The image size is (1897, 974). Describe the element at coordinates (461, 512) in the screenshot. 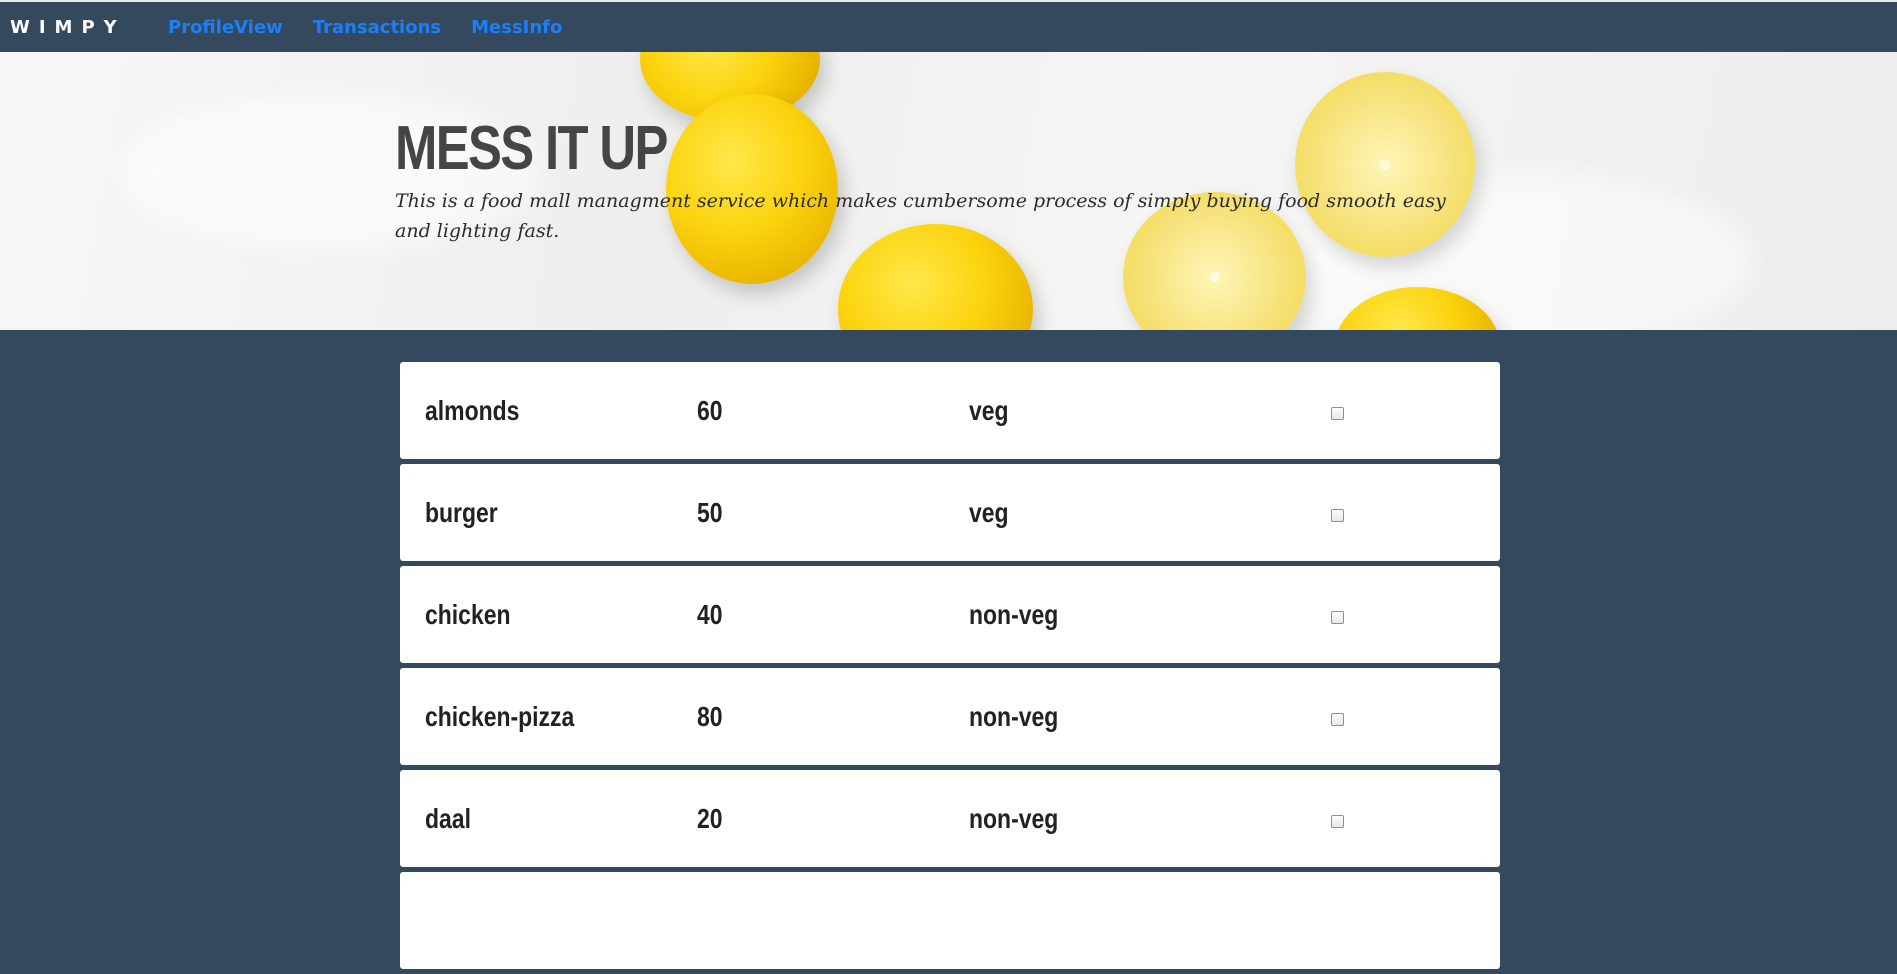

I see `food-name: burger` at that location.